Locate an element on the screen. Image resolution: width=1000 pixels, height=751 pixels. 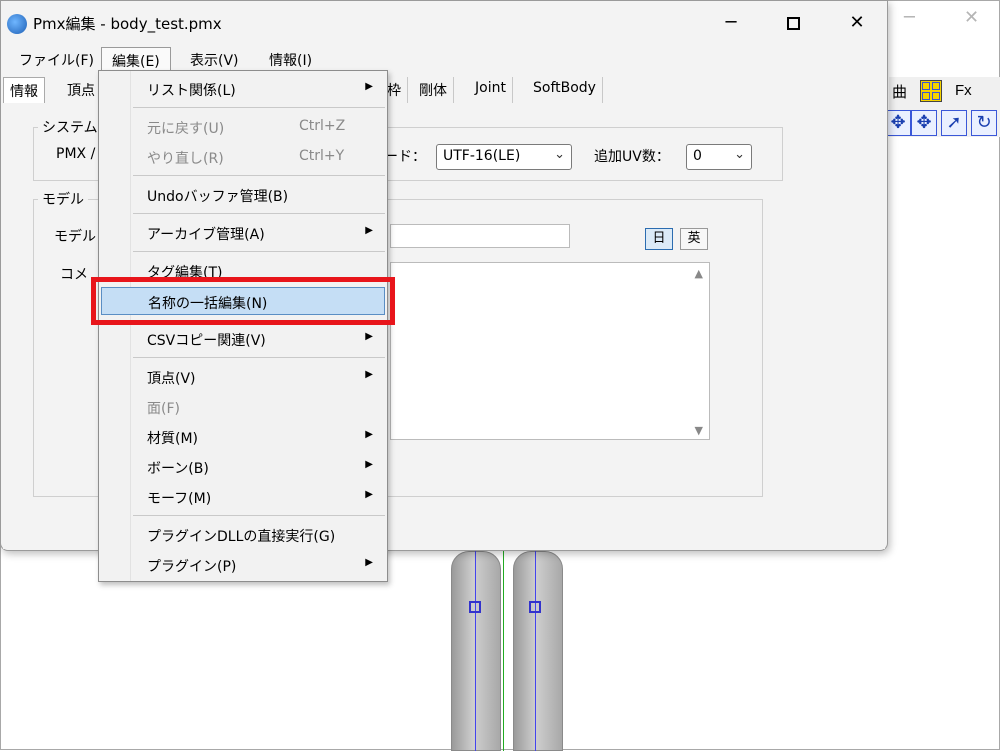
menu-item-plugin: プラグイン(P) ▶ is located at coordinates (243, 565).